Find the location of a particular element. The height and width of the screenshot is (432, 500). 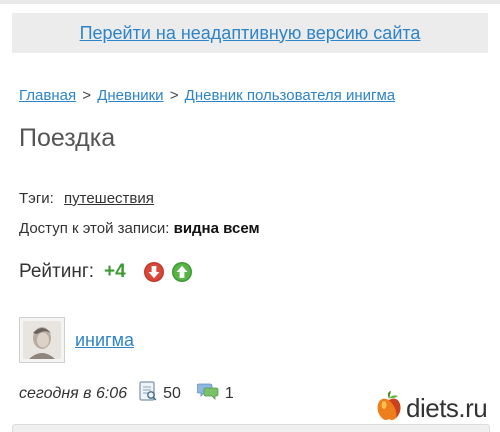

breadcrumb-user-diary: Дневник пользователя инигма is located at coordinates (290, 95).